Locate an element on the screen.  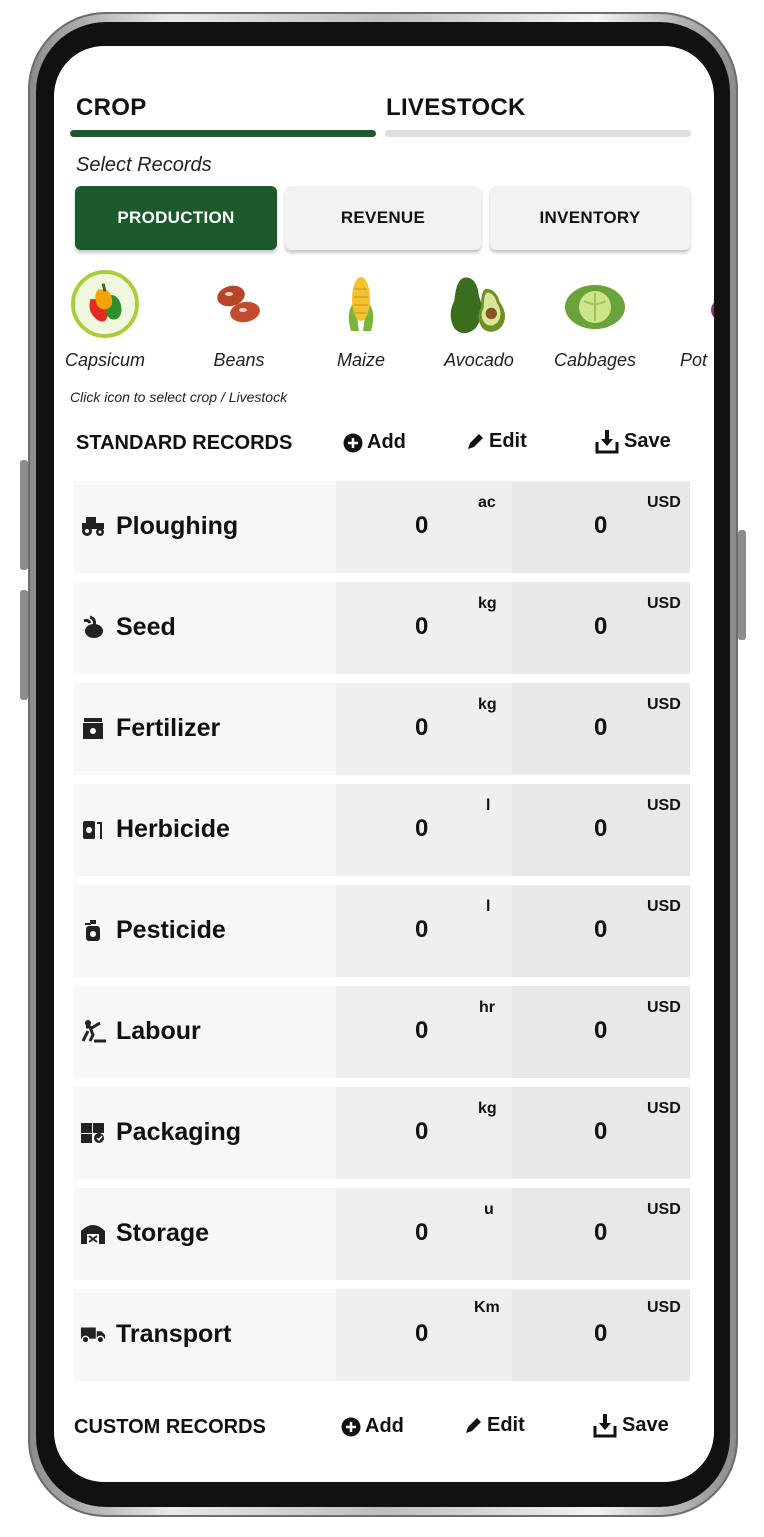
crop-item-maize: Maize is located at coordinates (361, 320).